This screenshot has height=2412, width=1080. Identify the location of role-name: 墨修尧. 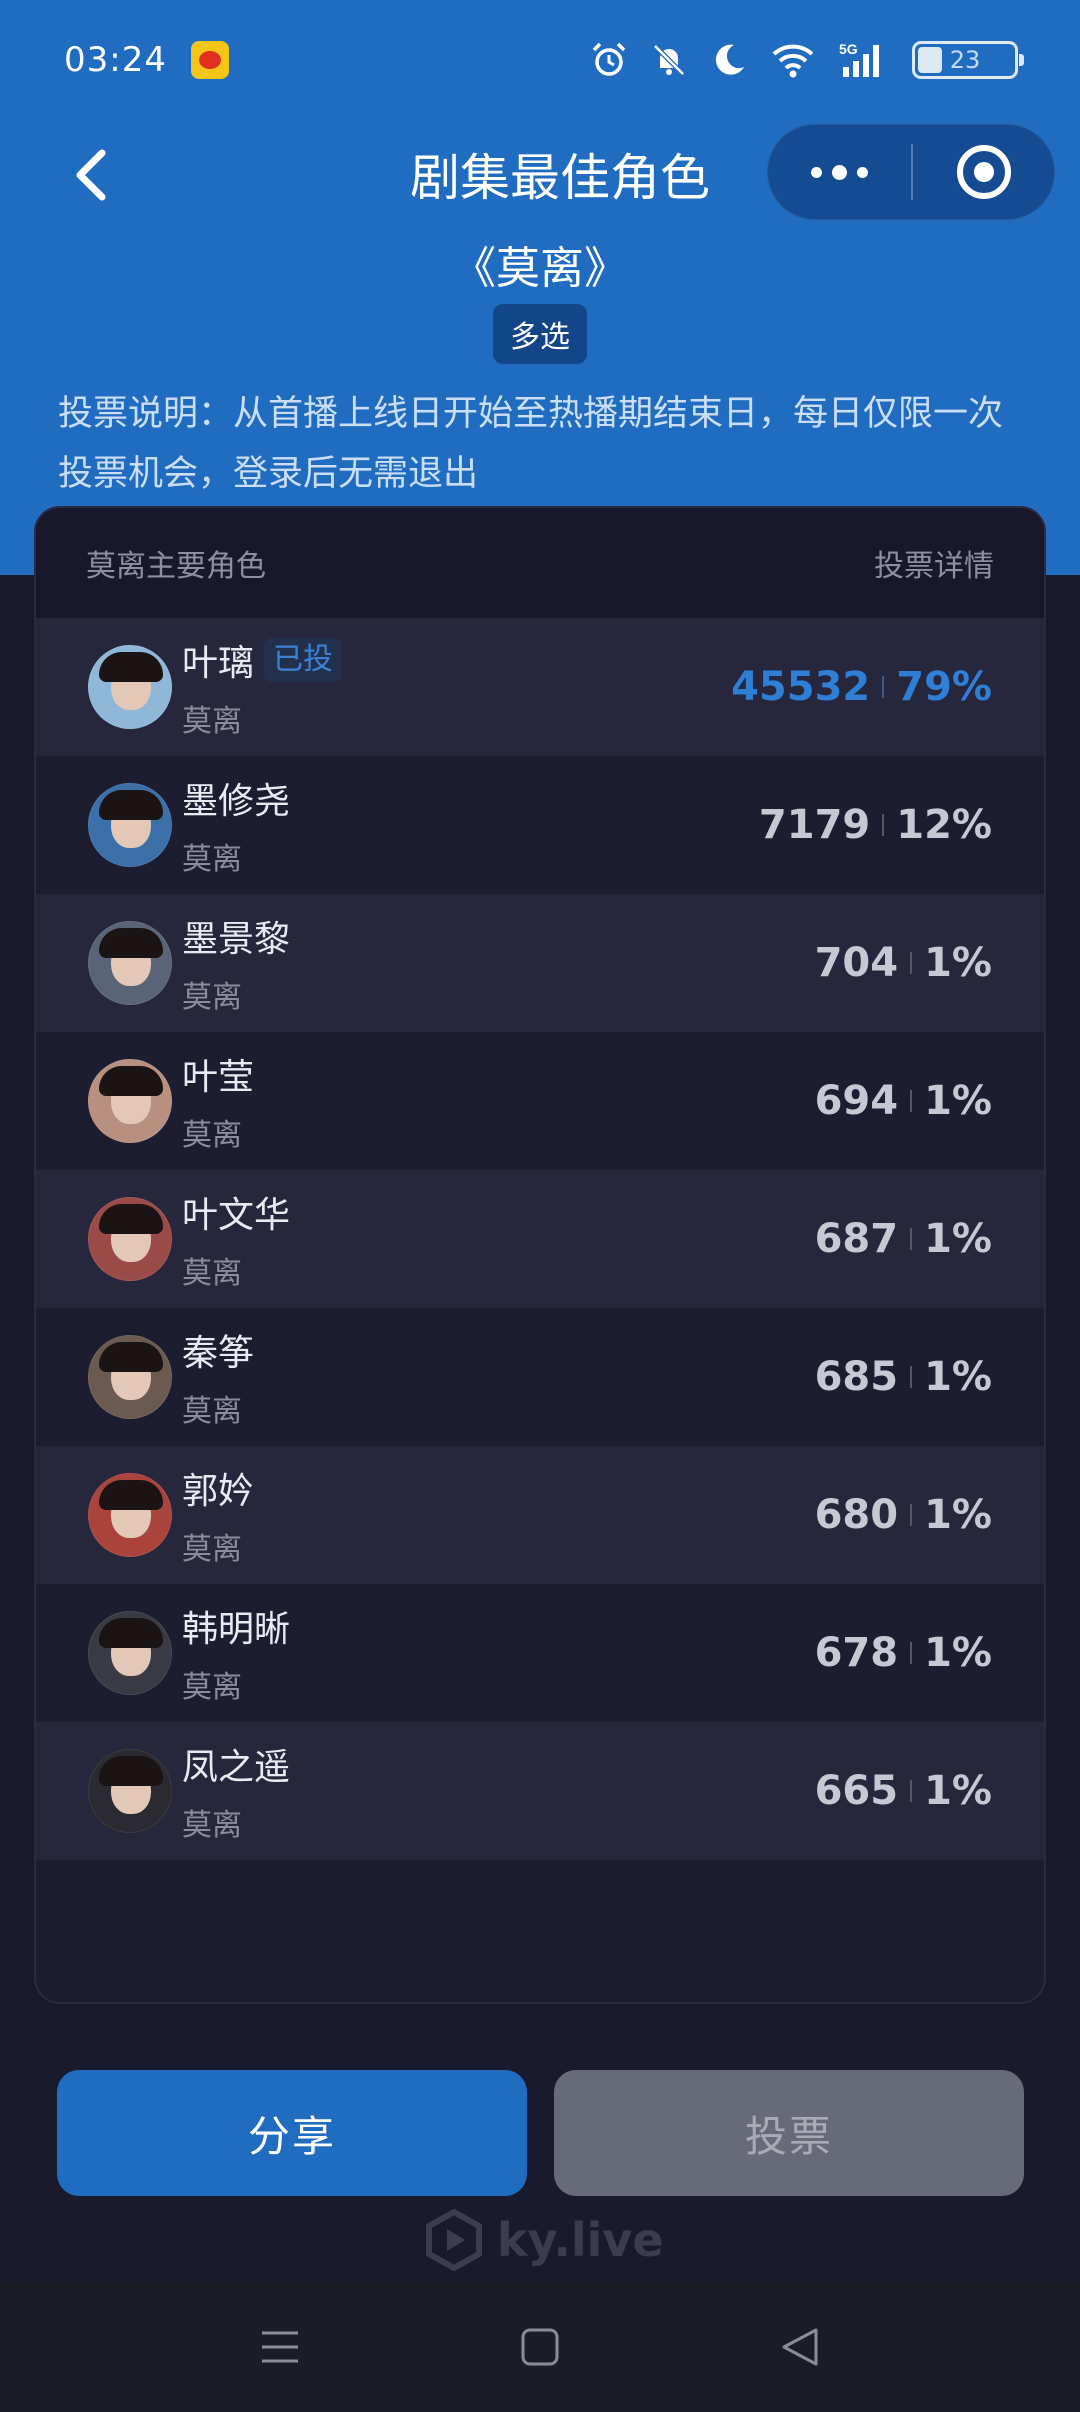
(236, 801).